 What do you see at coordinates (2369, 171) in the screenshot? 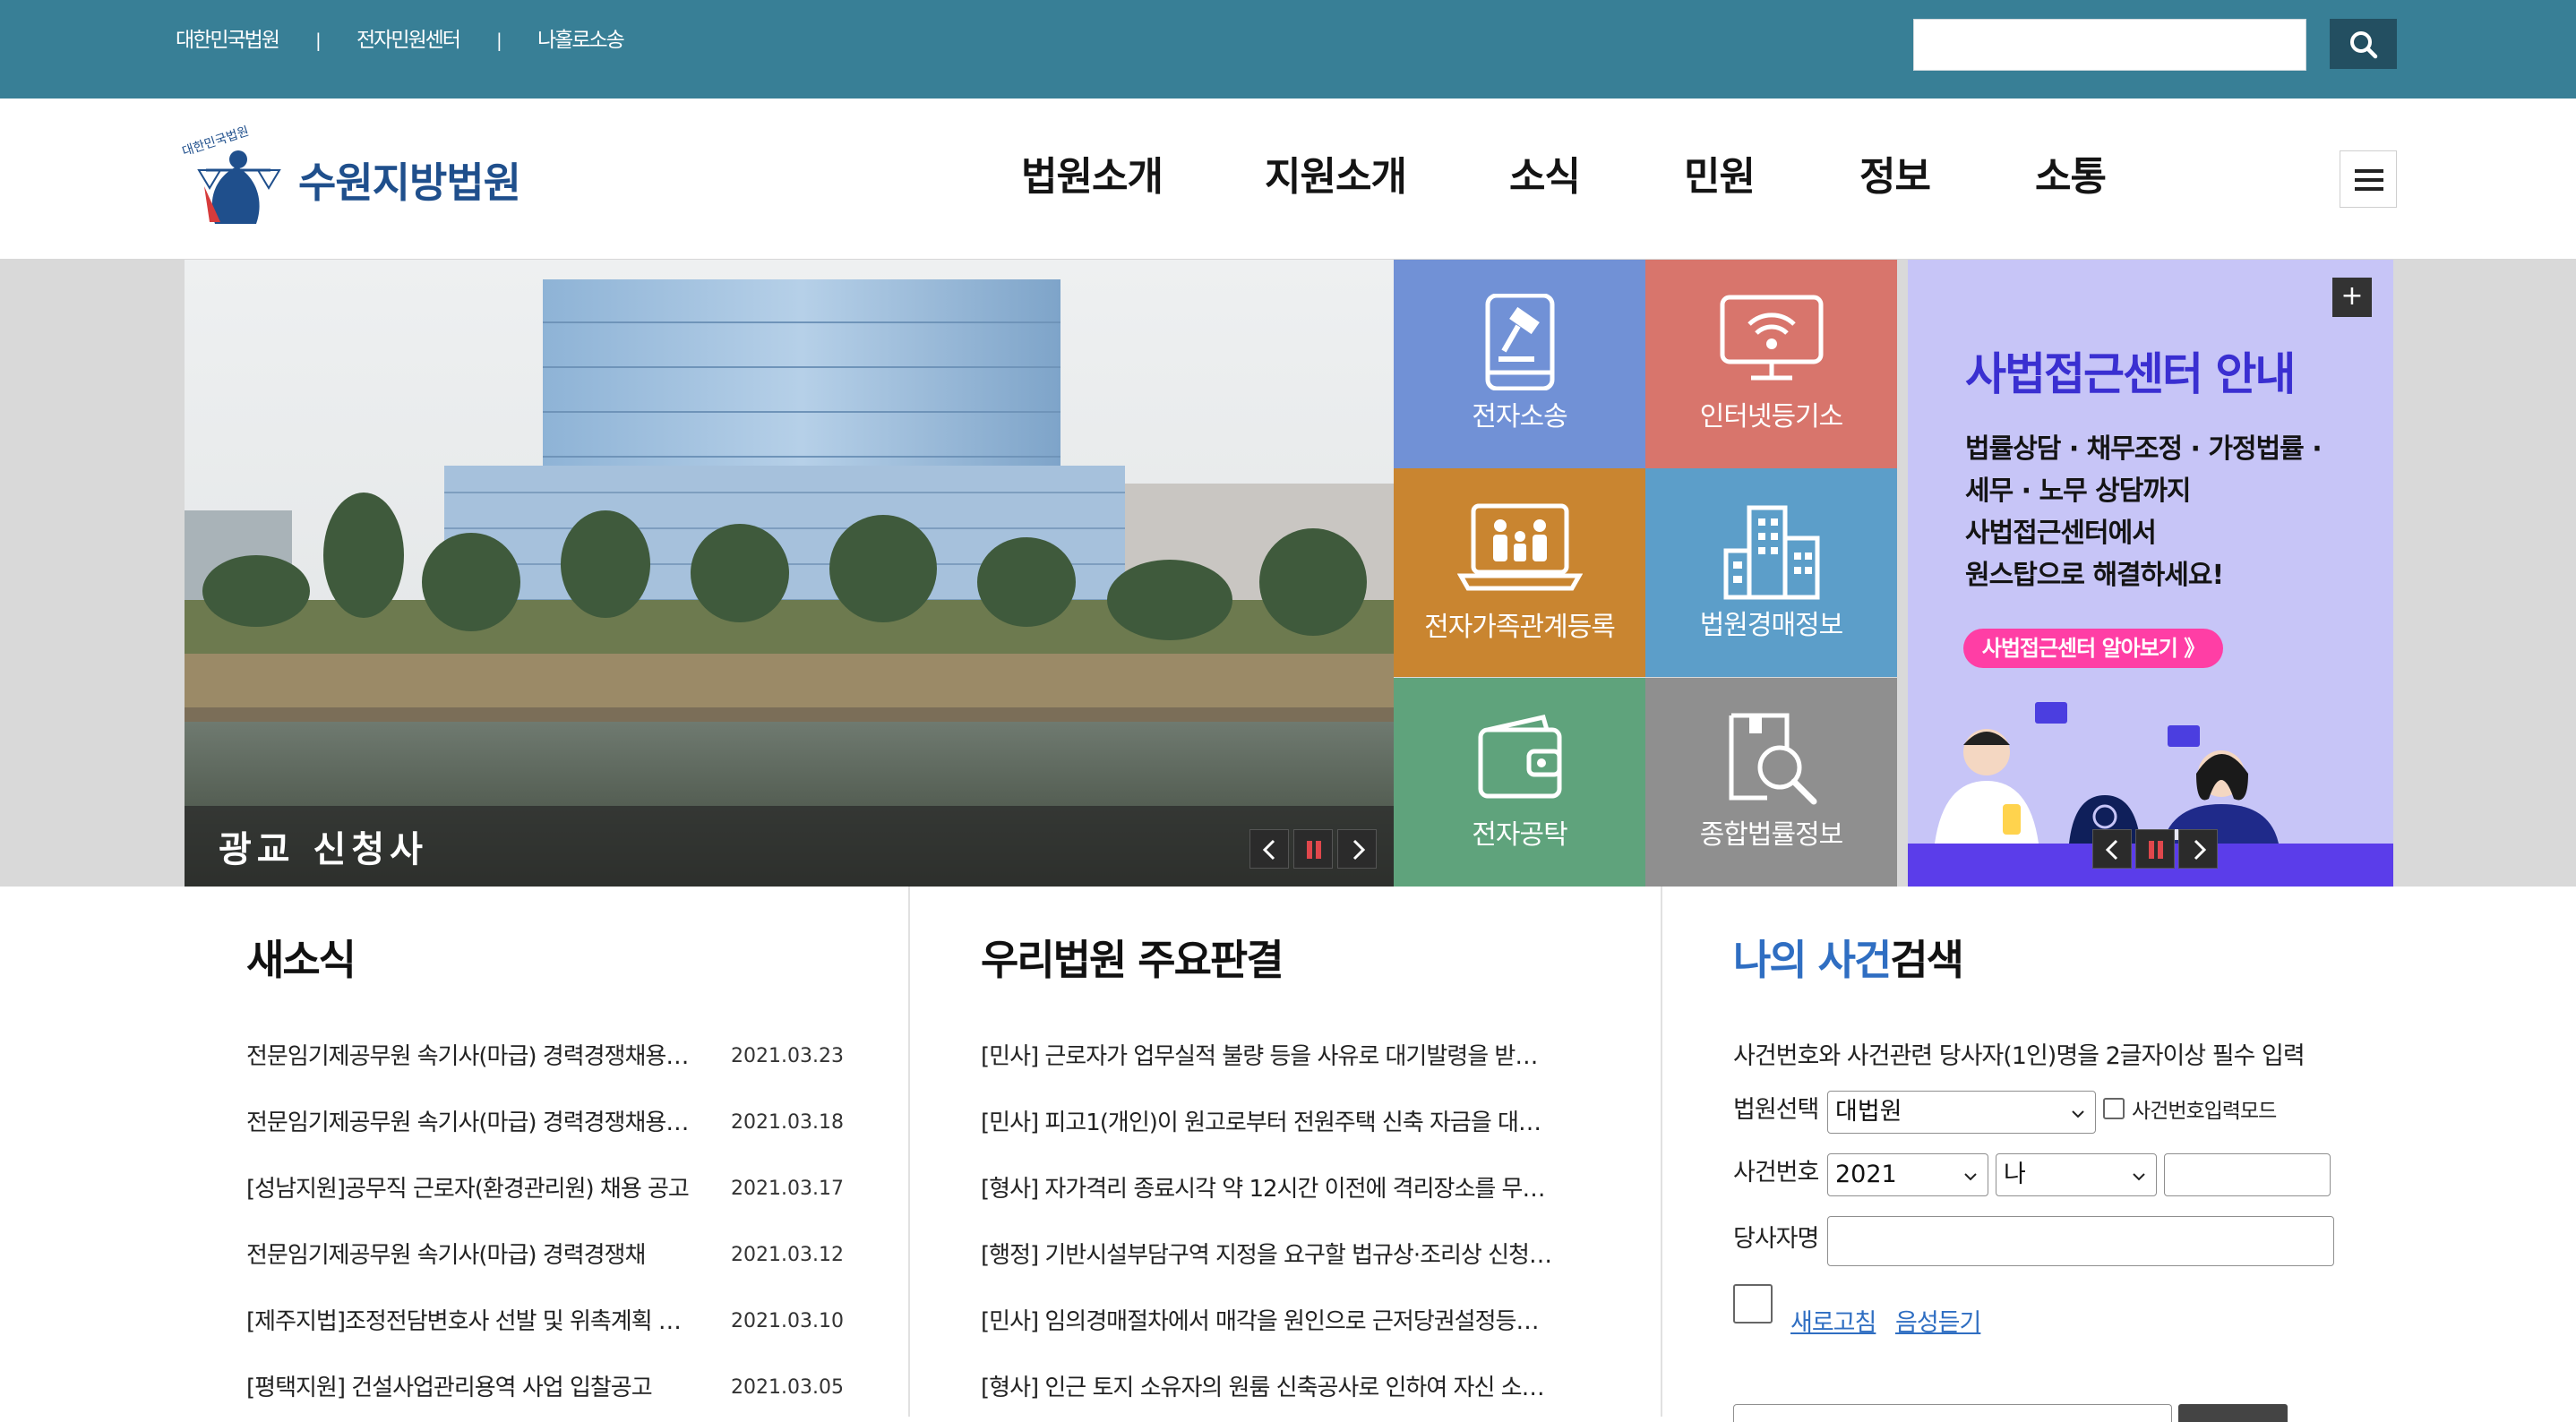
I see `hamburger-icon` at bounding box center [2369, 171].